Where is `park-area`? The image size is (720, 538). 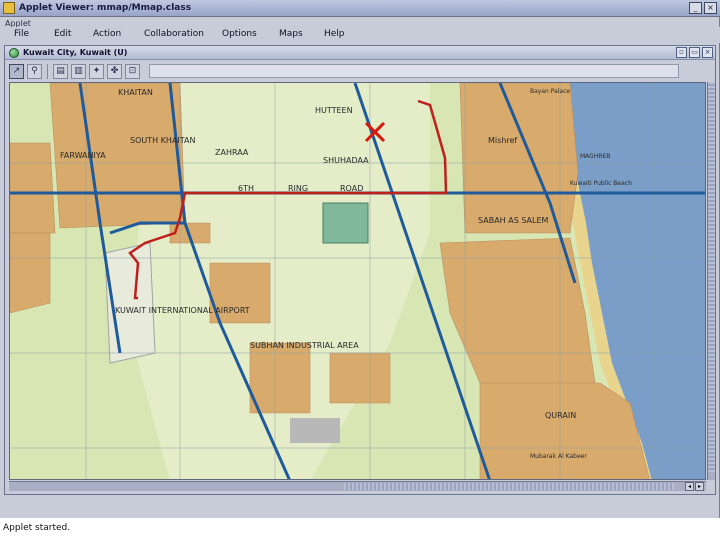
park-area is located at coordinates (345, 223).